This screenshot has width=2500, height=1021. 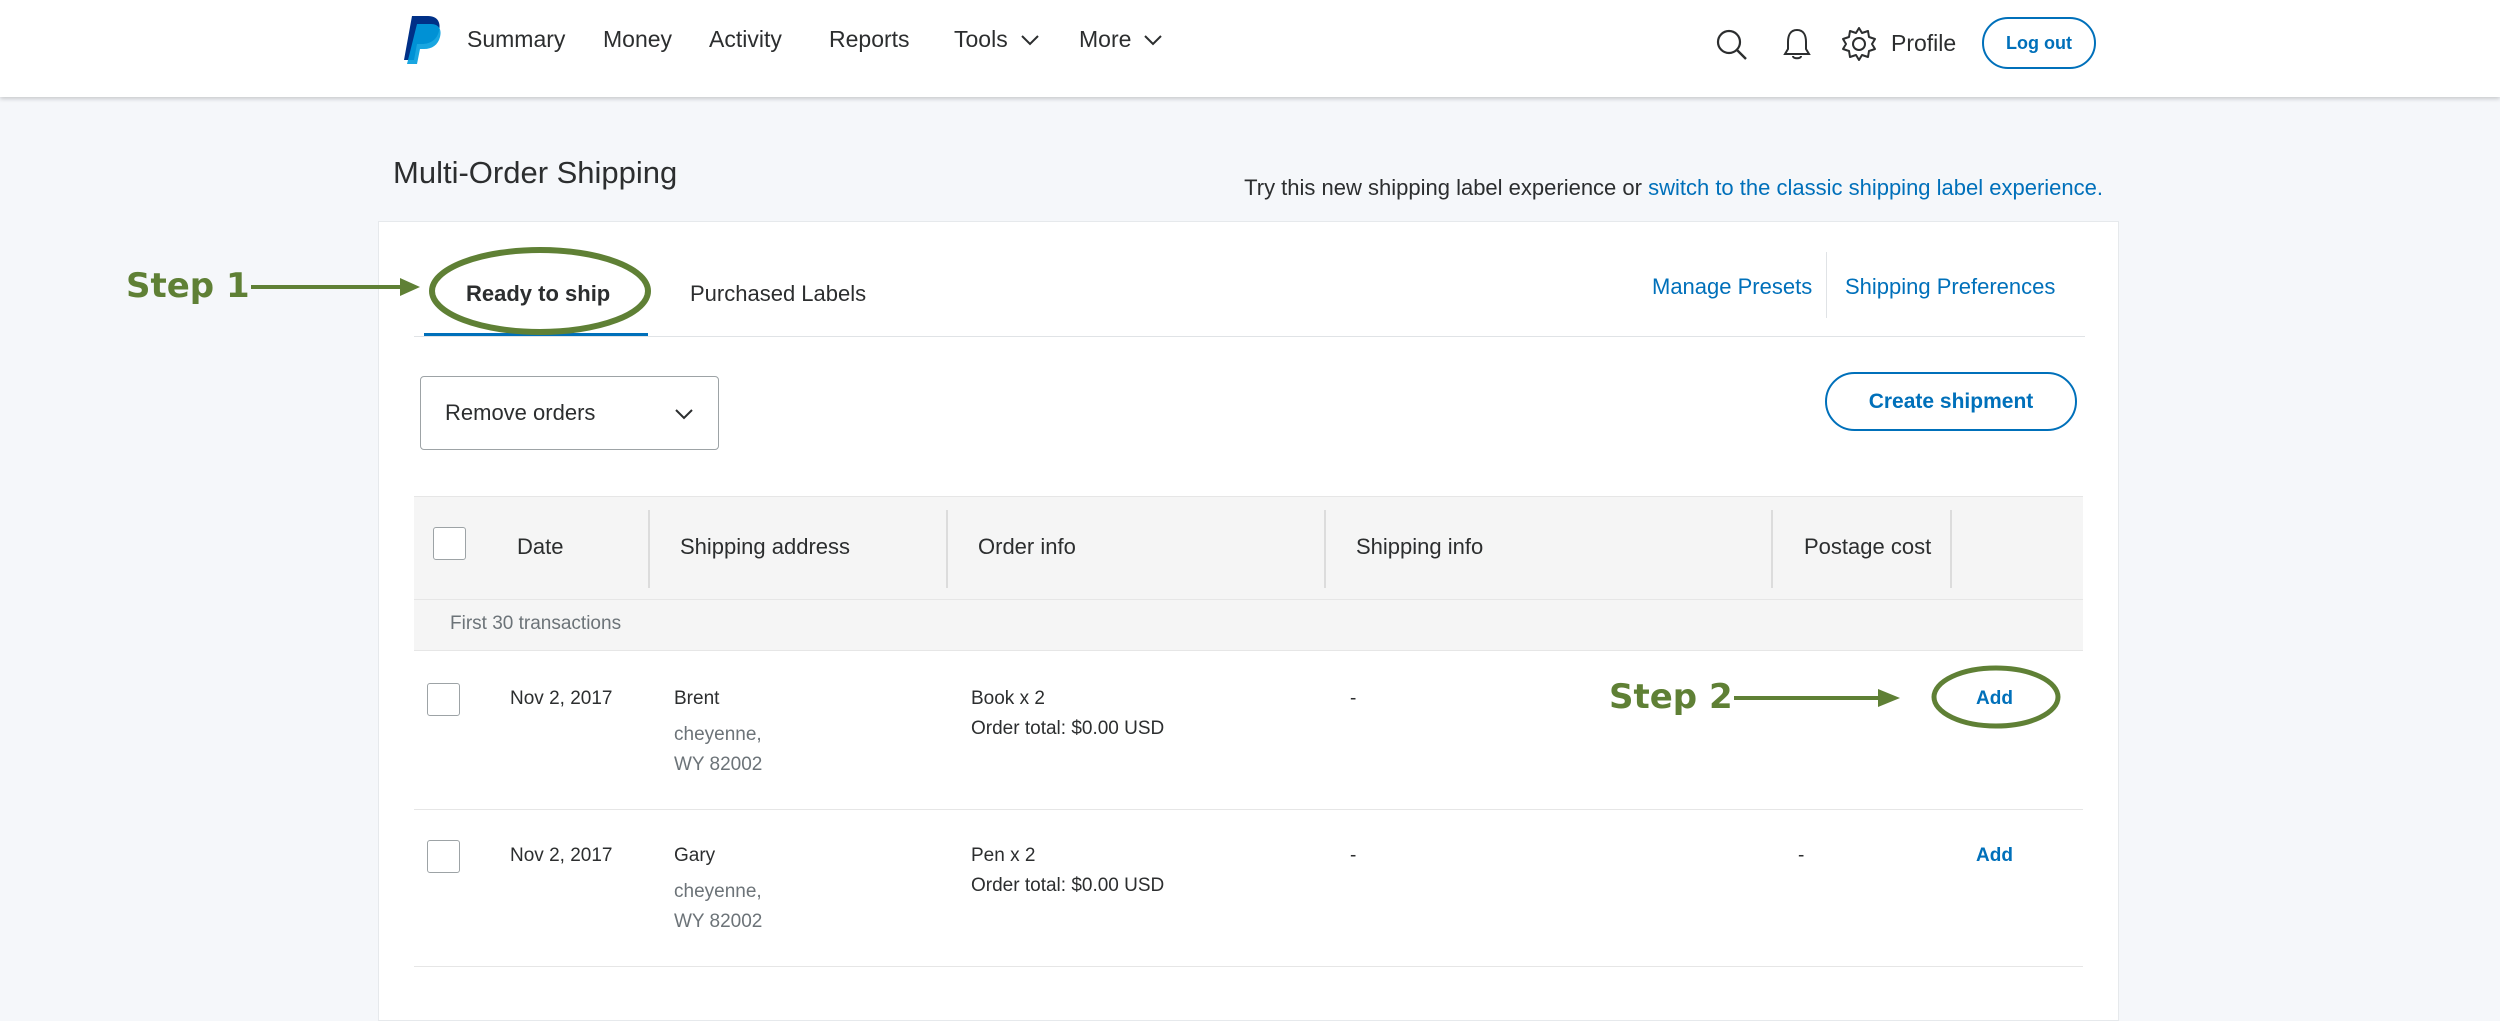 I want to click on nav-more-label: More, so click(x=1105, y=39).